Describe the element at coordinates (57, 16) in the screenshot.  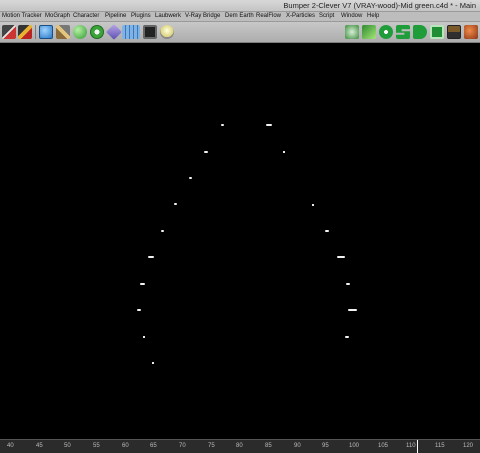
I see `menu-mograph: MoGraph` at that location.